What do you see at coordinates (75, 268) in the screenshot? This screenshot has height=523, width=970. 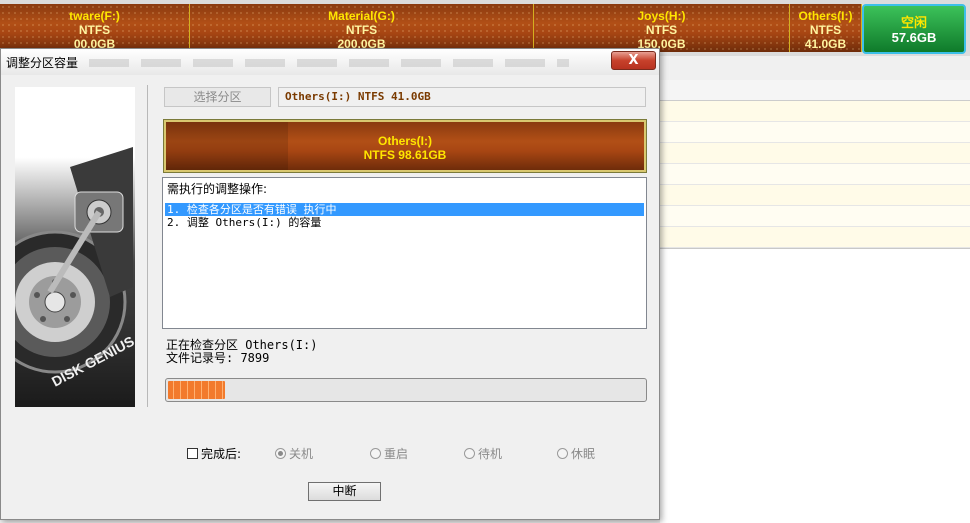 I see `hard-disk-icon: DISK GENIUS` at bounding box center [75, 268].